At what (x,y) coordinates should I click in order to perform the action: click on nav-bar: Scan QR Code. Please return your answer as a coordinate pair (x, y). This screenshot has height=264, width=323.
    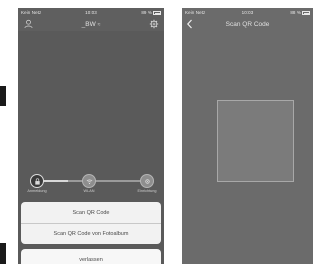
    Looking at the image, I should click on (247, 24).